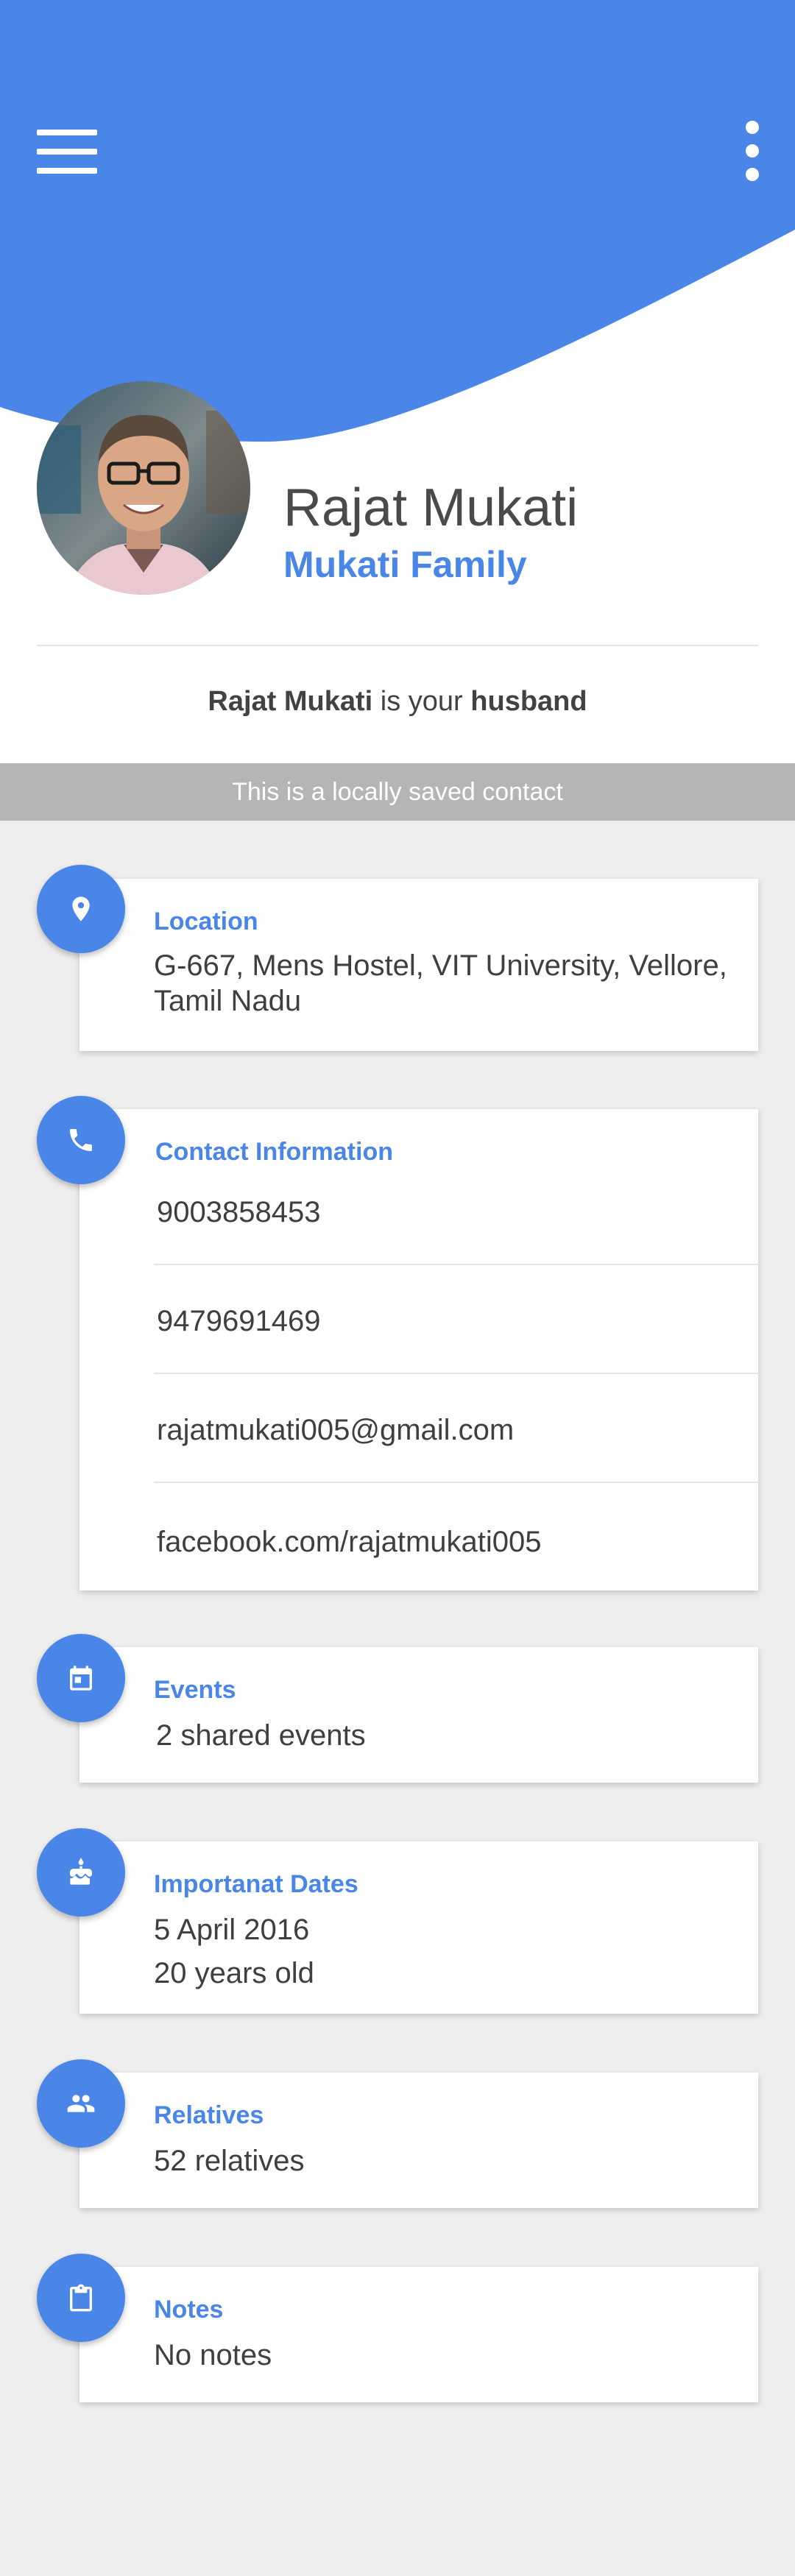  I want to click on calendar-icon, so click(81, 1678).